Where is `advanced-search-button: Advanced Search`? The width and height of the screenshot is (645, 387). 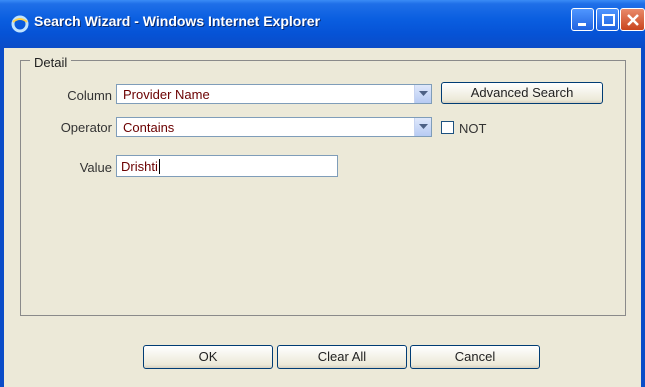
advanced-search-button: Advanced Search is located at coordinates (522, 93).